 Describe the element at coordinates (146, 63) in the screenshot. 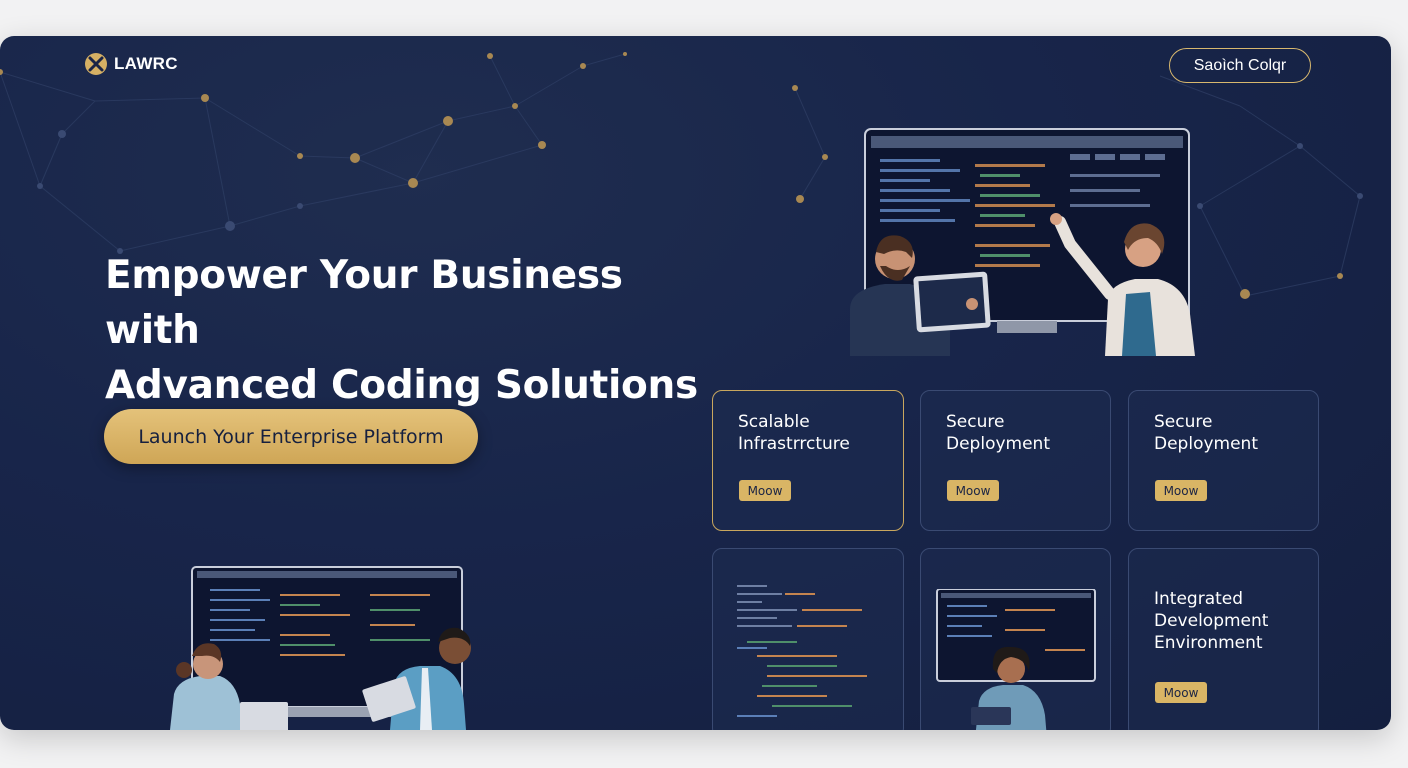

I see `brand-name: LAWRC` at that location.